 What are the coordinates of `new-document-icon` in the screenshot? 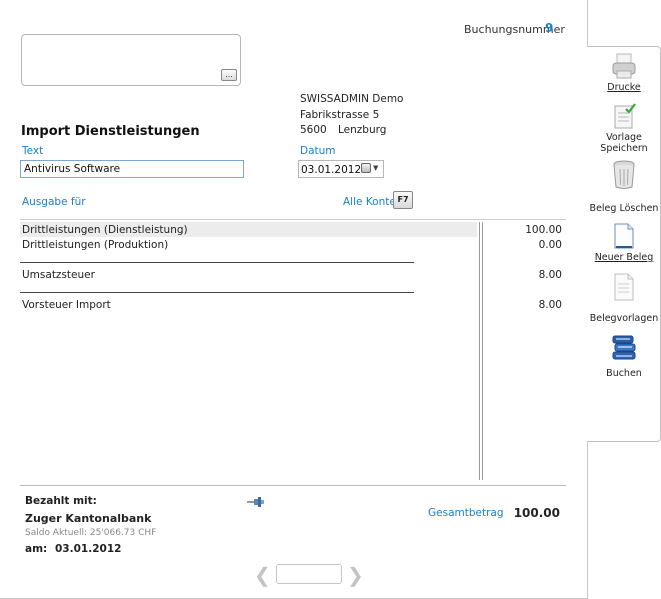 It's located at (624, 236).